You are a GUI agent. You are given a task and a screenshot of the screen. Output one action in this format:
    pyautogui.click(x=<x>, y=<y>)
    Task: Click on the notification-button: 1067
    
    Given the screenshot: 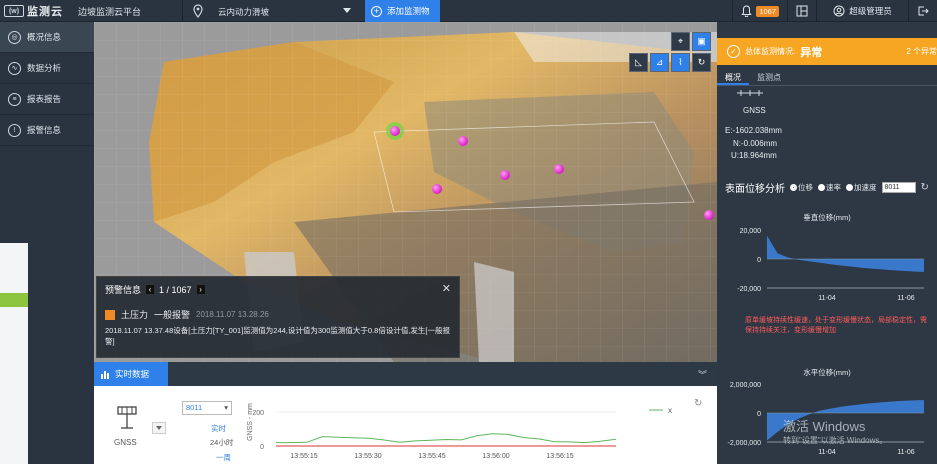 What is the action you would take?
    pyautogui.click(x=759, y=11)
    